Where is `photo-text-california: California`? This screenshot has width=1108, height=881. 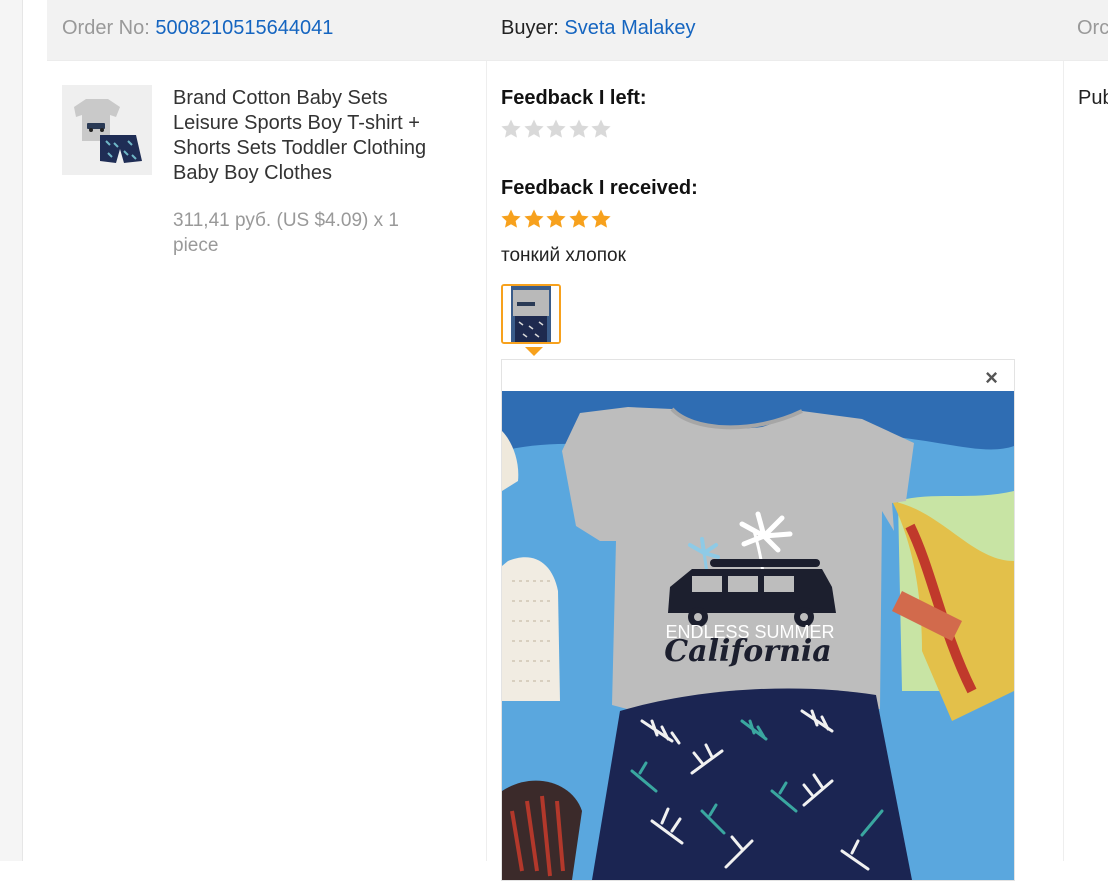
photo-text-california: California is located at coordinates (747, 651).